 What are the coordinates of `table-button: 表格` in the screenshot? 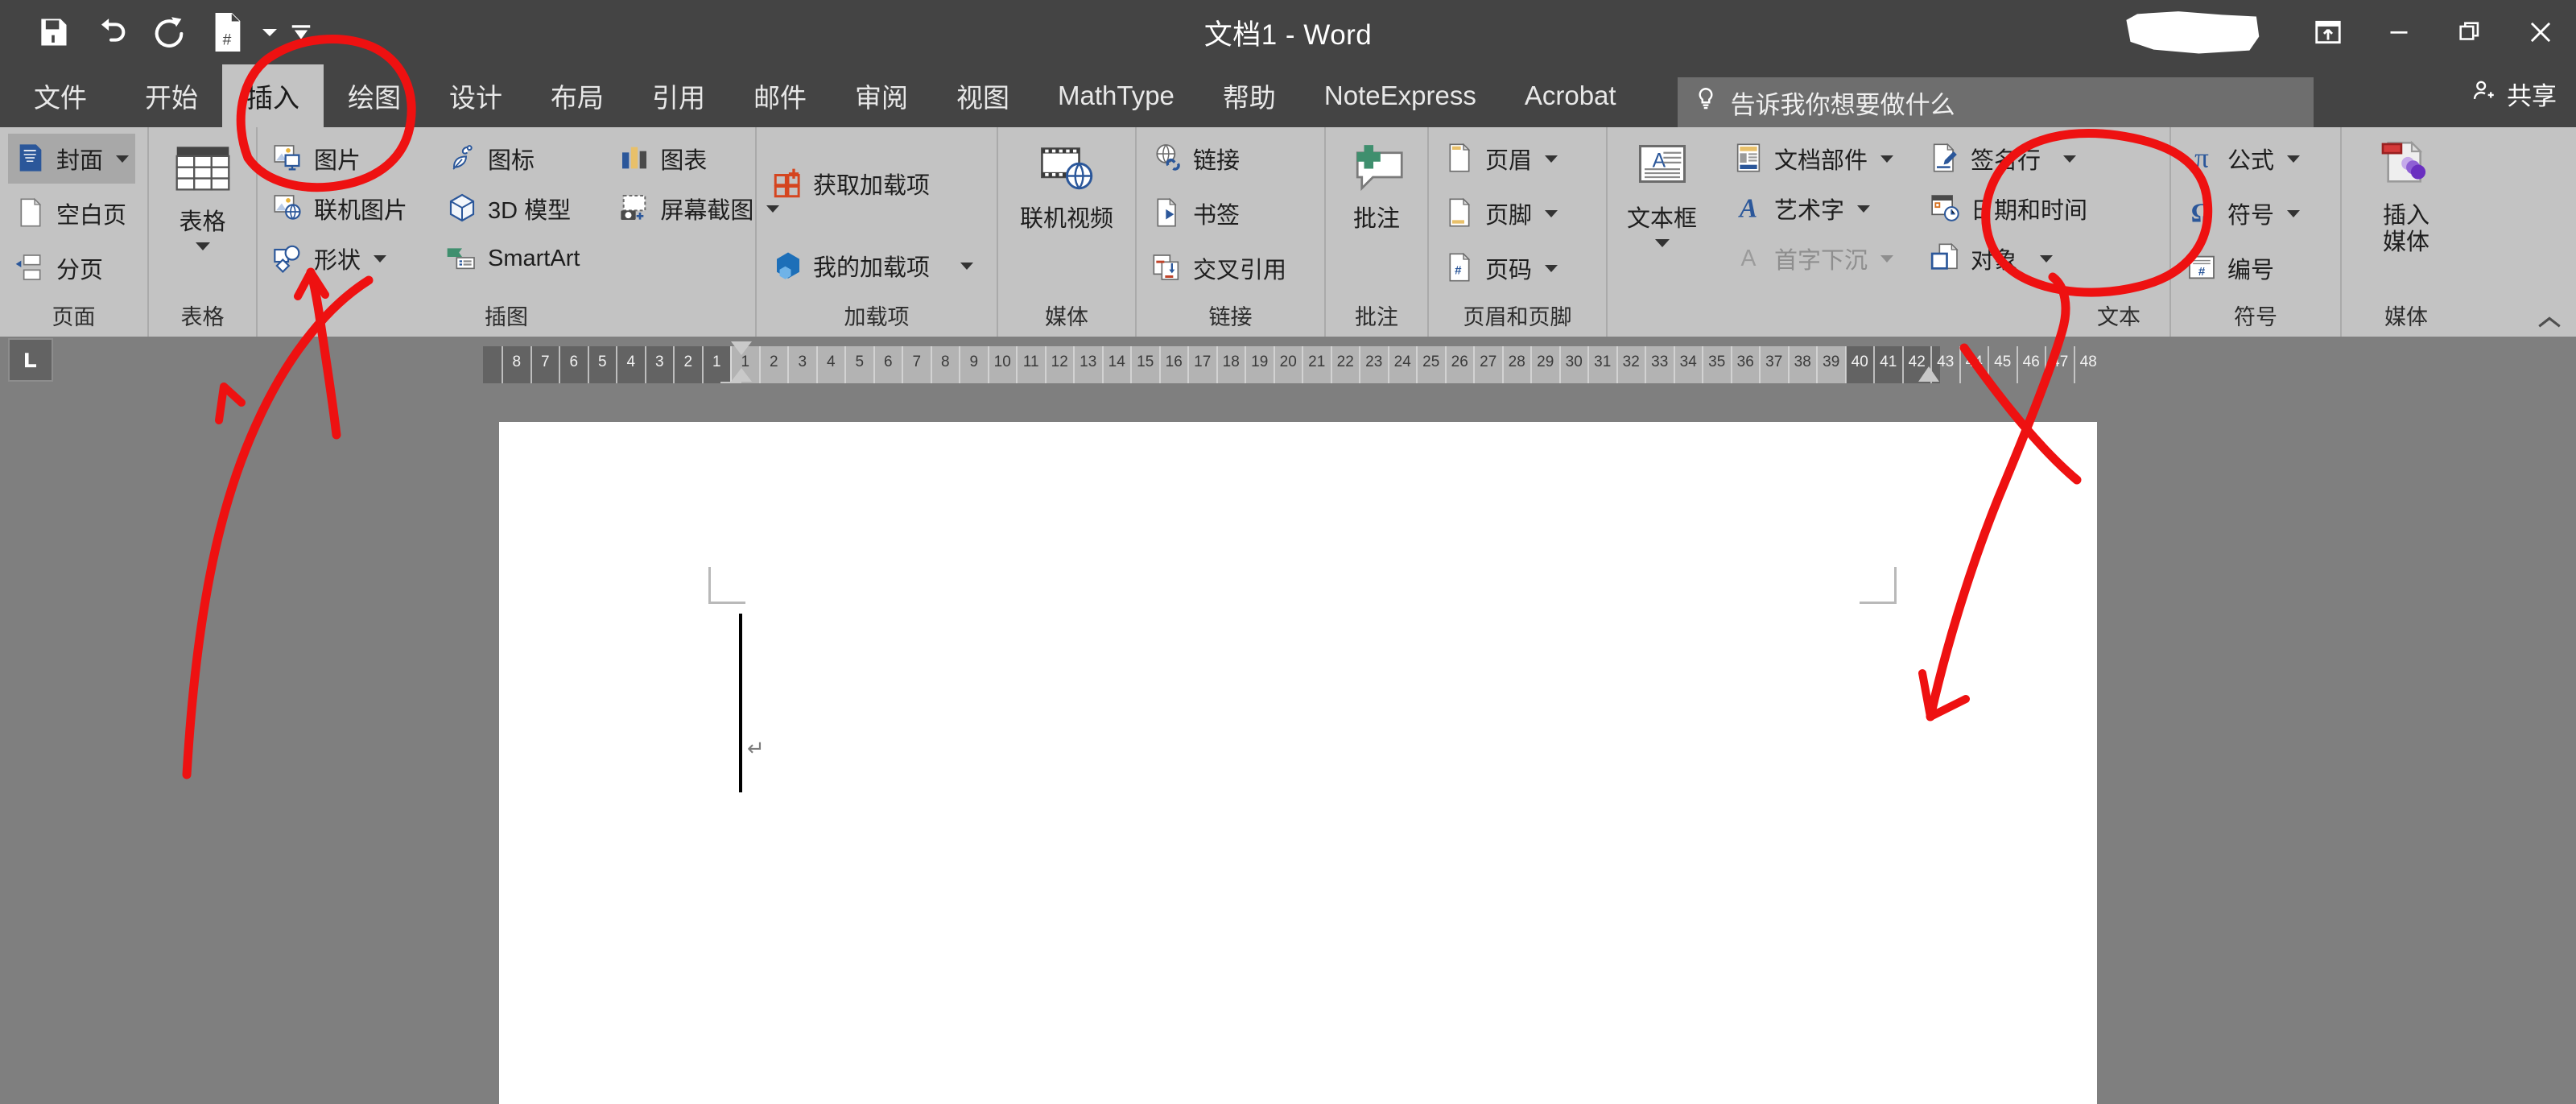 It's located at (203, 194).